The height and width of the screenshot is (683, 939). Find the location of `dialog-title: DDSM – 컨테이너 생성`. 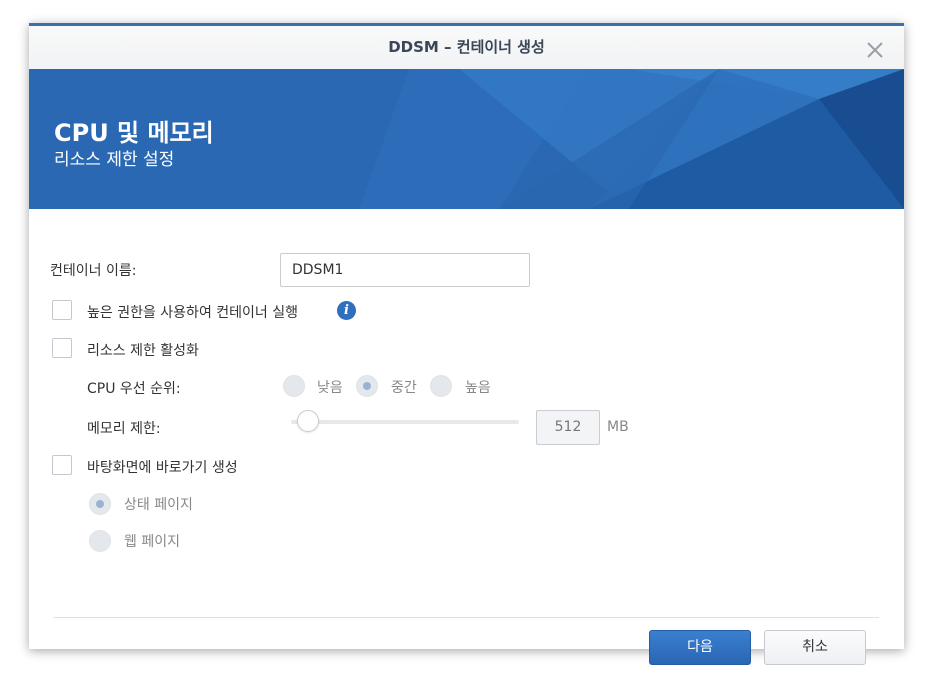

dialog-title: DDSM – 컨테이너 생성 is located at coordinates (466, 47).